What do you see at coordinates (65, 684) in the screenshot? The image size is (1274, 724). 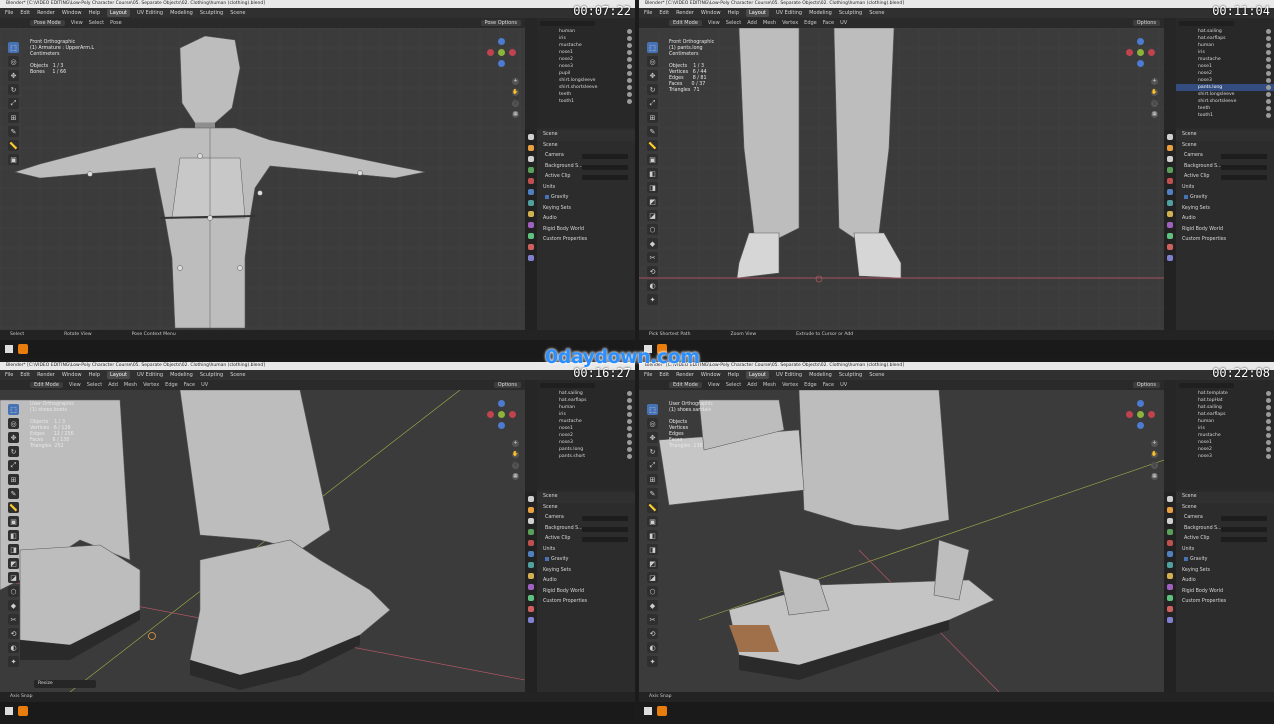 I see `operator-popup: Resize` at bounding box center [65, 684].